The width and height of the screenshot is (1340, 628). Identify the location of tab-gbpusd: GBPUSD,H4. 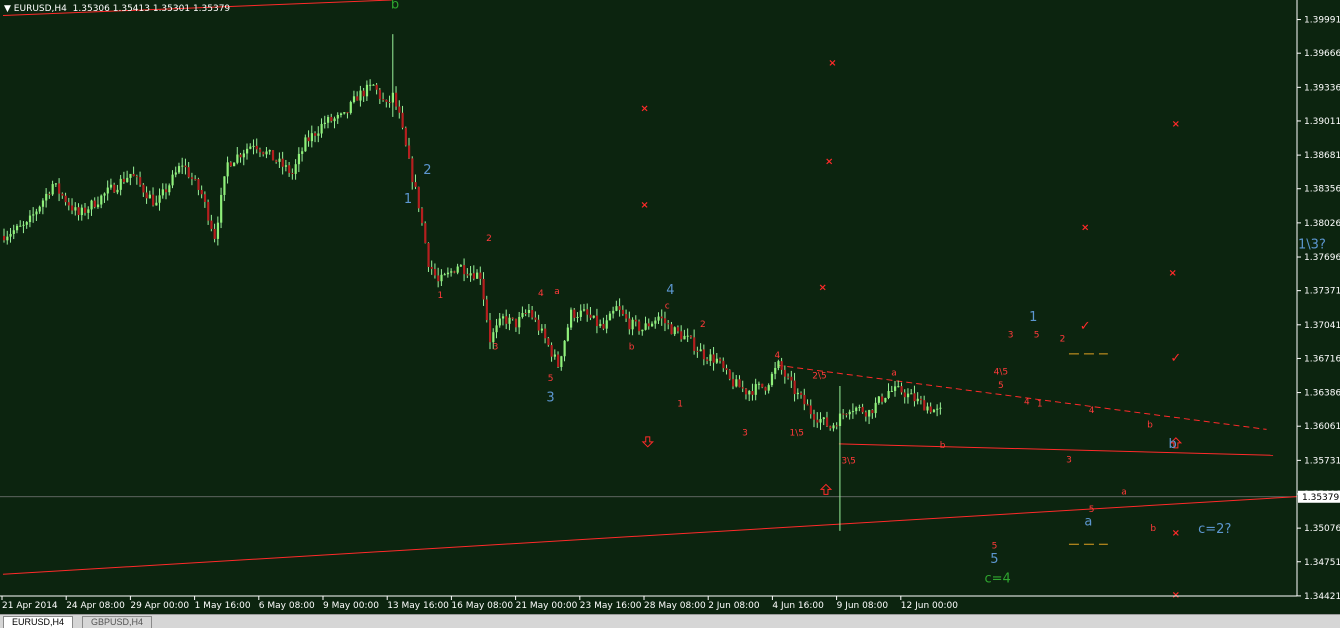
(117, 622).